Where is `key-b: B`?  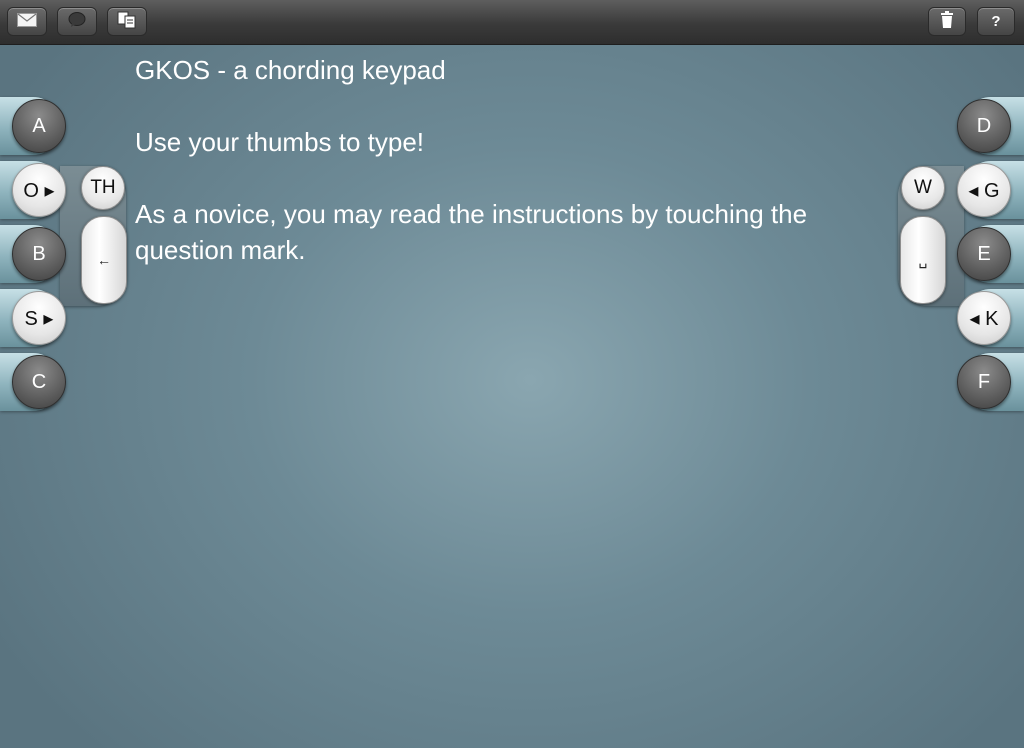 key-b: B is located at coordinates (39, 254).